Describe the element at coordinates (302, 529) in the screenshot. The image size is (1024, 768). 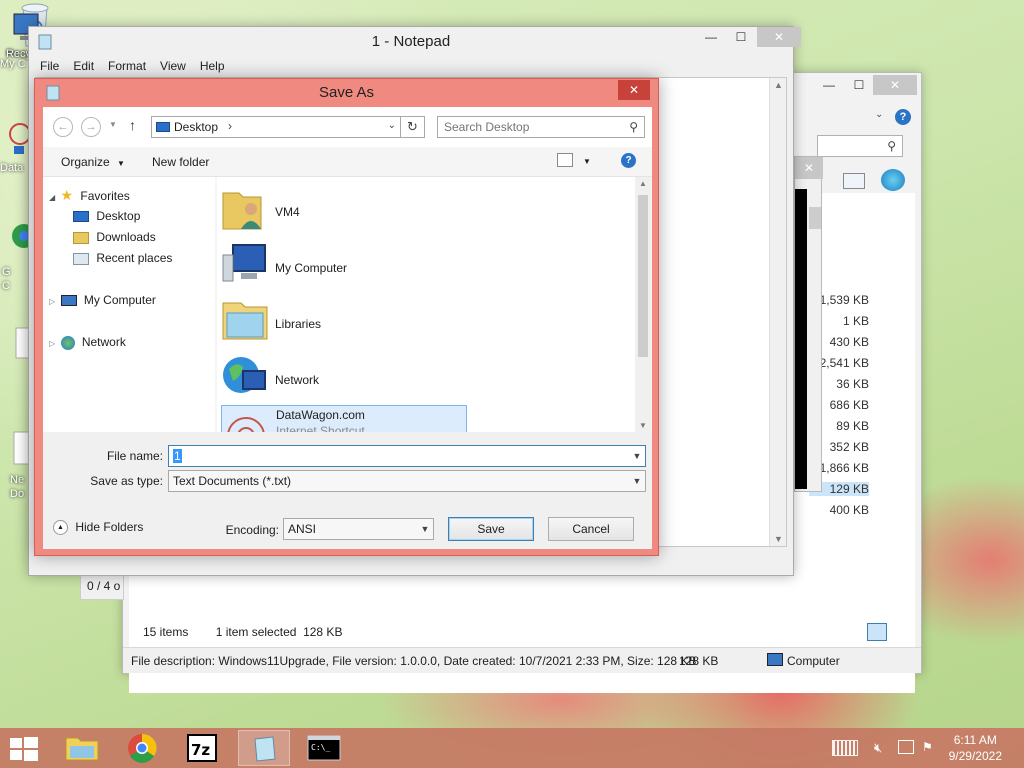
I see `encoding-value: ANSI` at that location.